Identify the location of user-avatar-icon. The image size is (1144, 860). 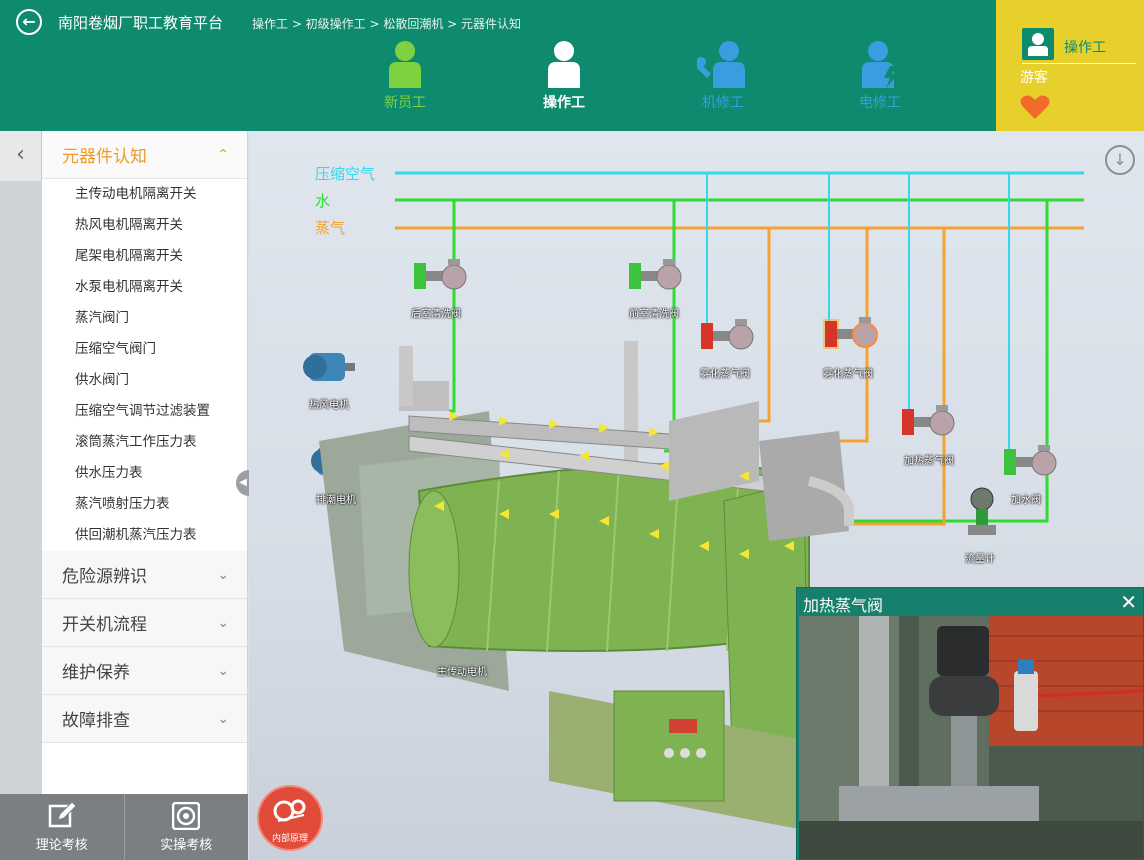
(1038, 44).